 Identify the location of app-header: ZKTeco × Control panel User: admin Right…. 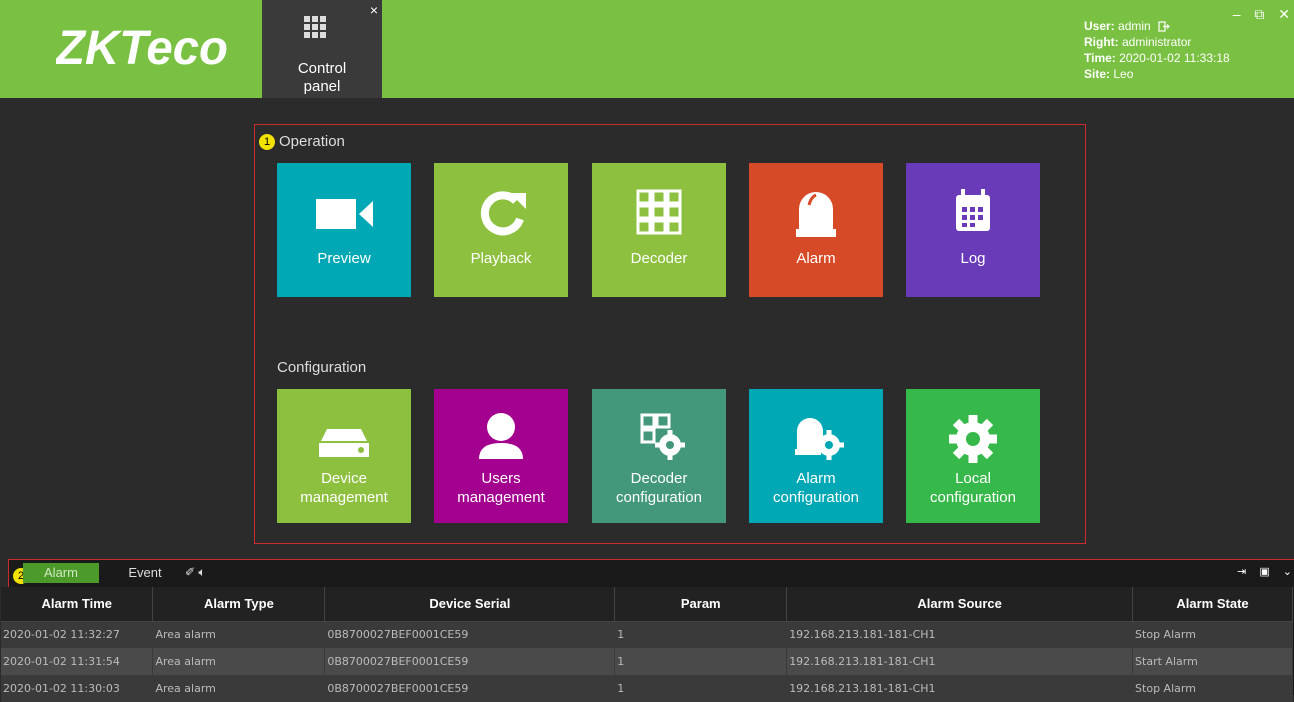
(647, 49).